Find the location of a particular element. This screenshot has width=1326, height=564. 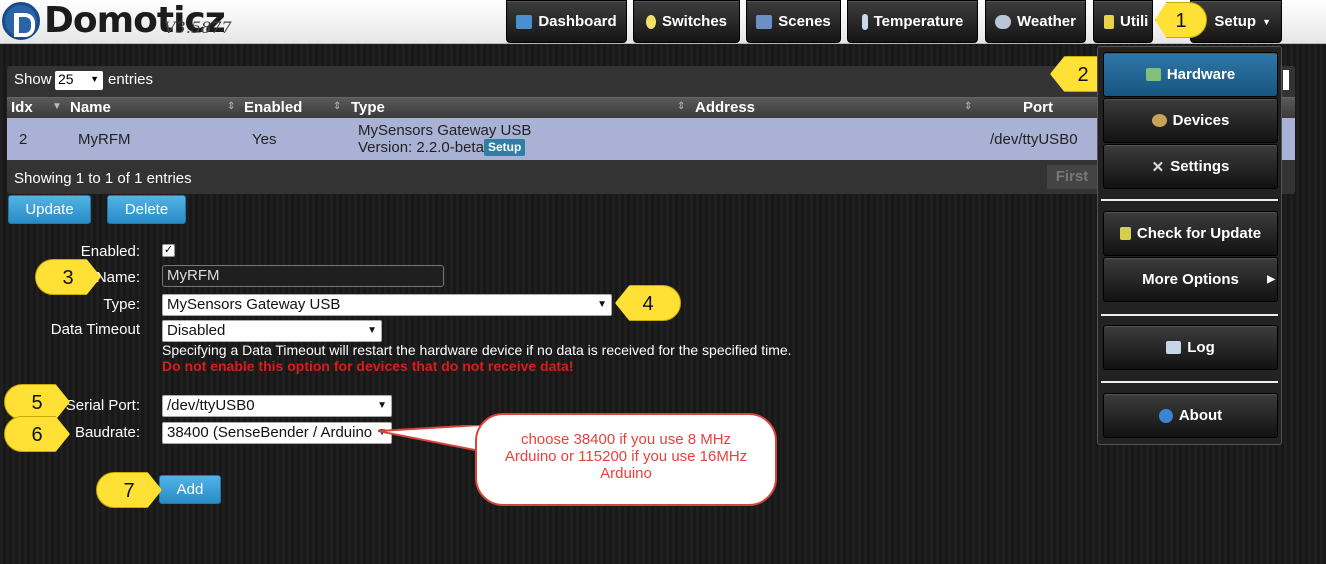

timeout-select: Disabled ▼ is located at coordinates (272, 331).